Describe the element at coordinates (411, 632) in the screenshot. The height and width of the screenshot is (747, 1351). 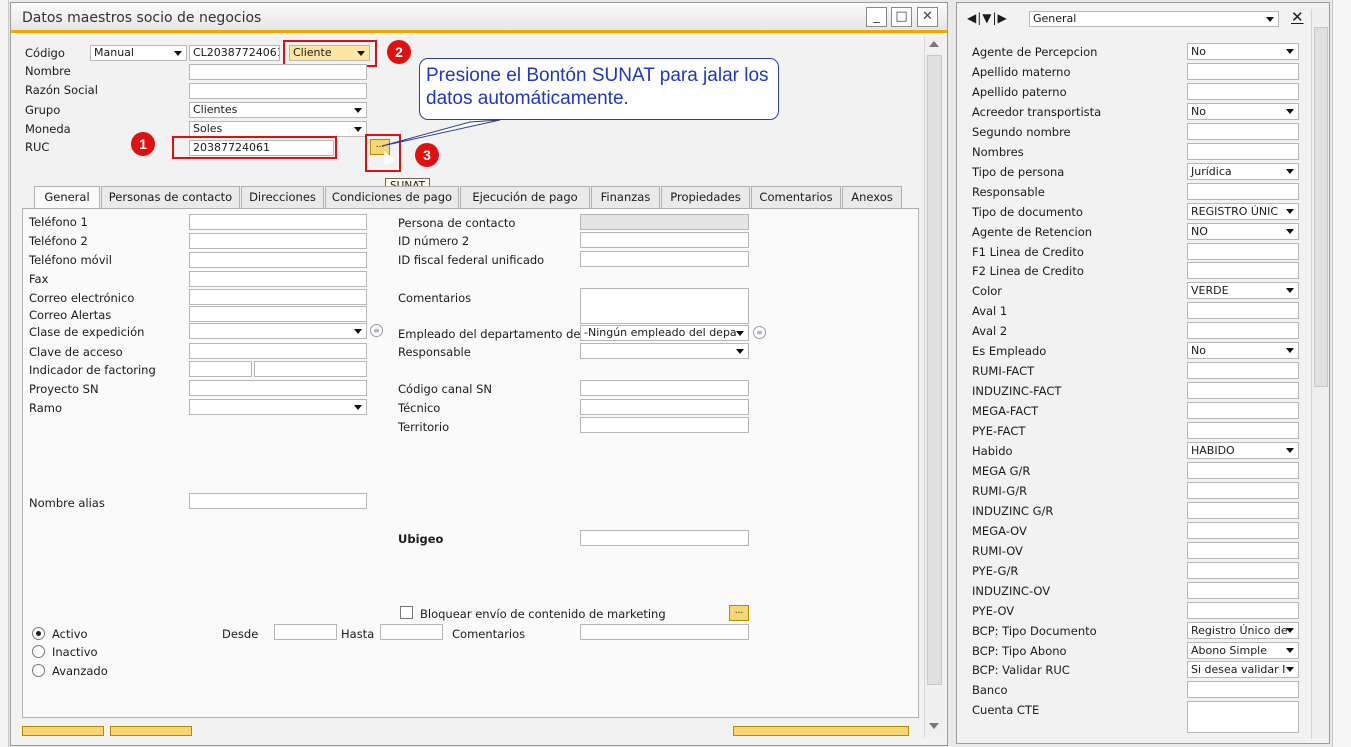
I see `hasta-field` at that location.